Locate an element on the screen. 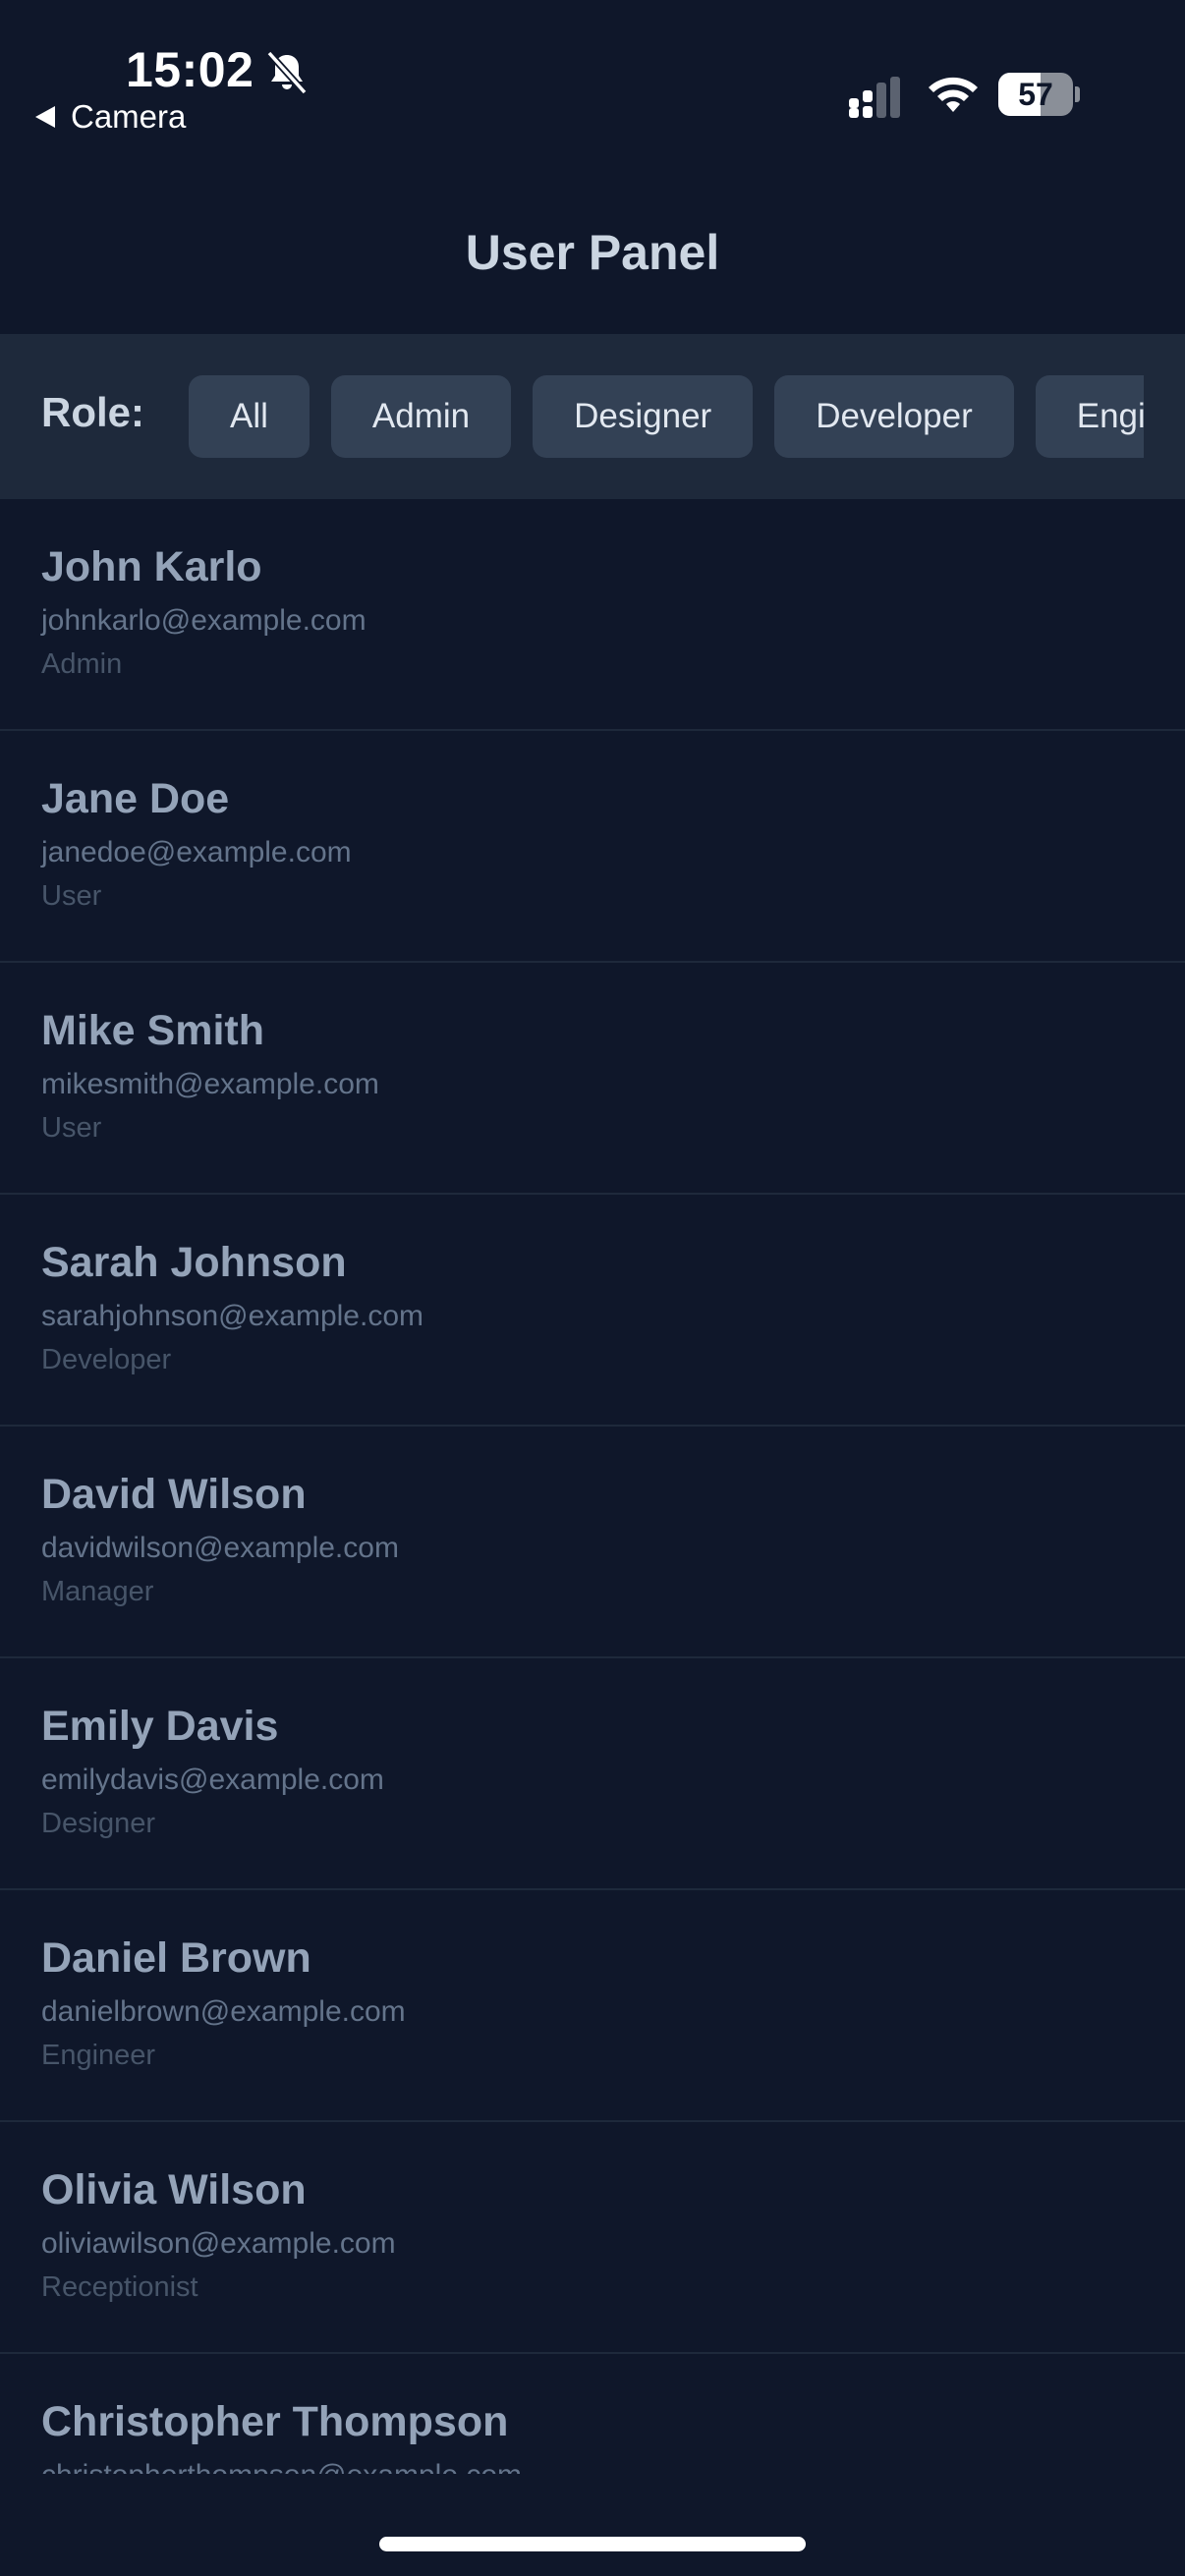  user-name: Jane Doe is located at coordinates (136, 798).